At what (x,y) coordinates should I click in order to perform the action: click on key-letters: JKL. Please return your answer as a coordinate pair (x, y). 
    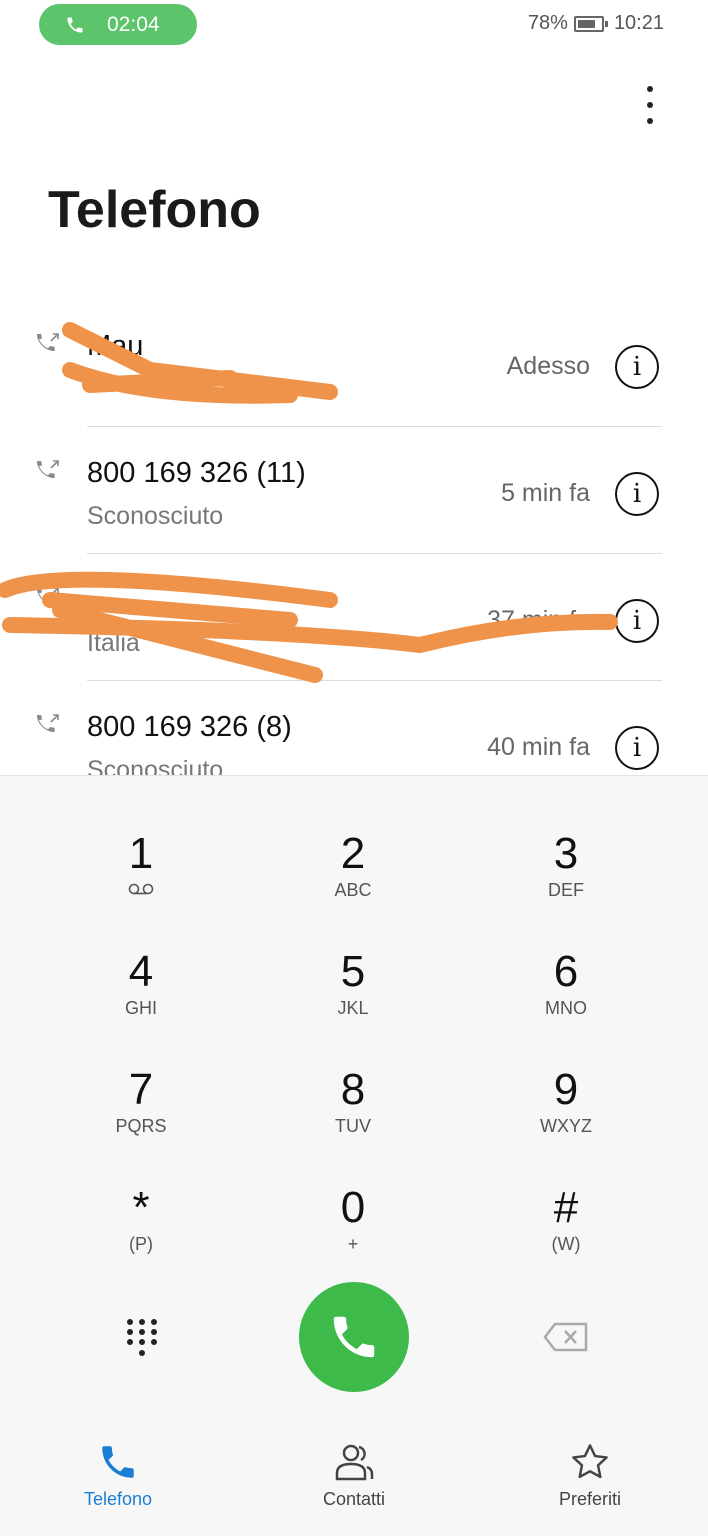
    Looking at the image, I should click on (353, 1008).